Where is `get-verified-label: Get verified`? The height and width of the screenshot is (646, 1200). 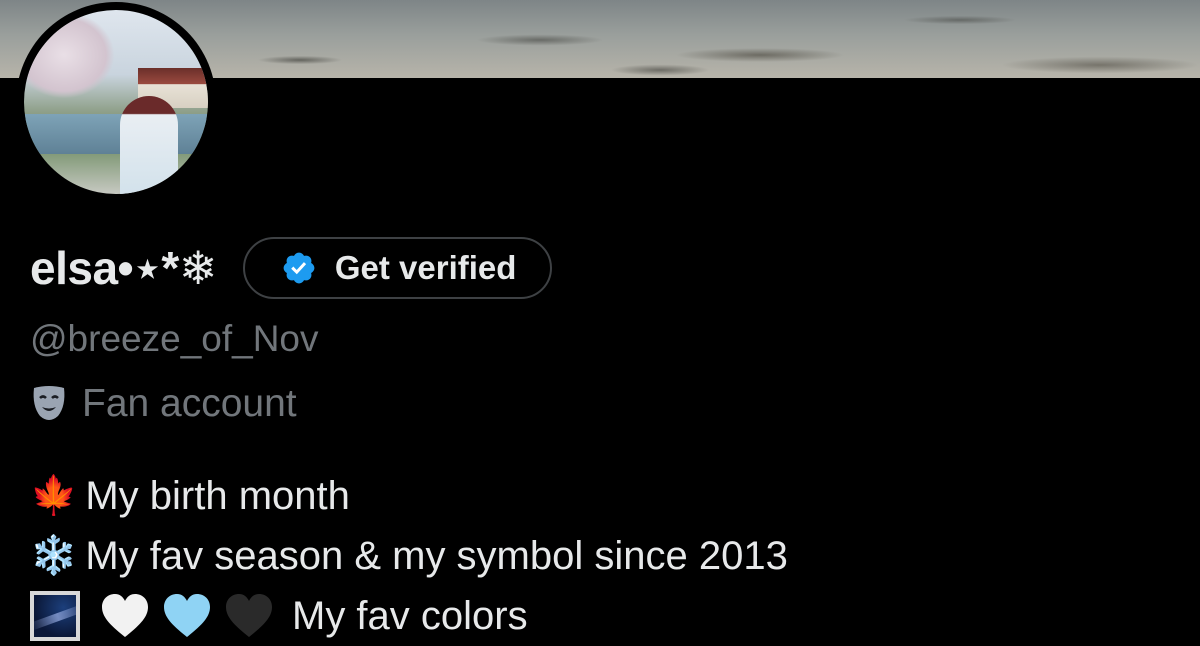
get-verified-label: Get verified is located at coordinates (425, 267).